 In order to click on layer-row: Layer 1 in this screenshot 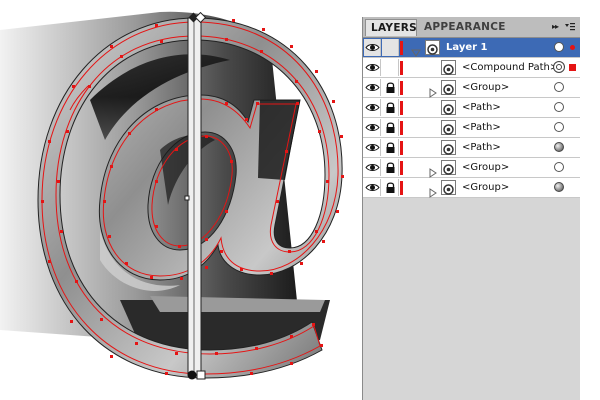, I will do `click(471, 48)`.